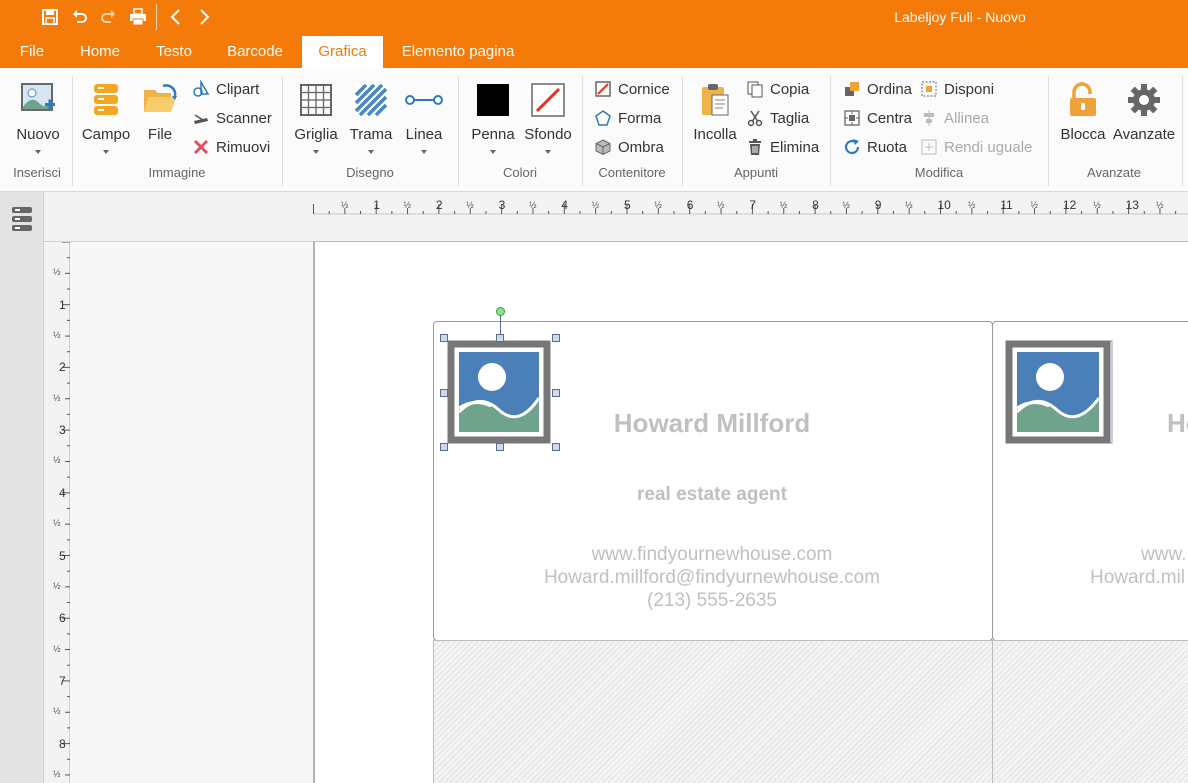 The height and width of the screenshot is (783, 1188). Describe the element at coordinates (62, 492) in the screenshot. I see `ruler-number: 4` at that location.